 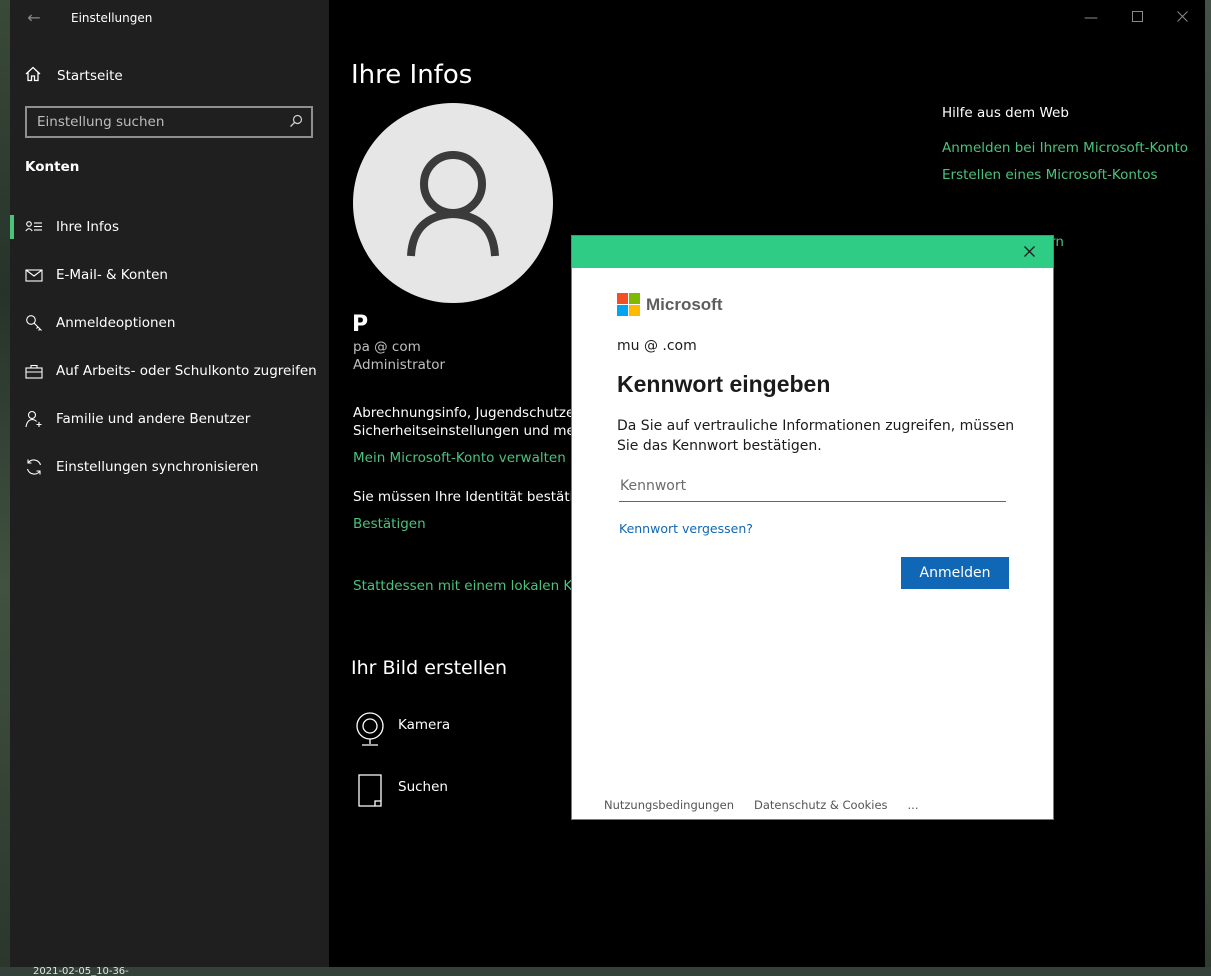 I want to click on home-label: Startseite, so click(x=90, y=76).